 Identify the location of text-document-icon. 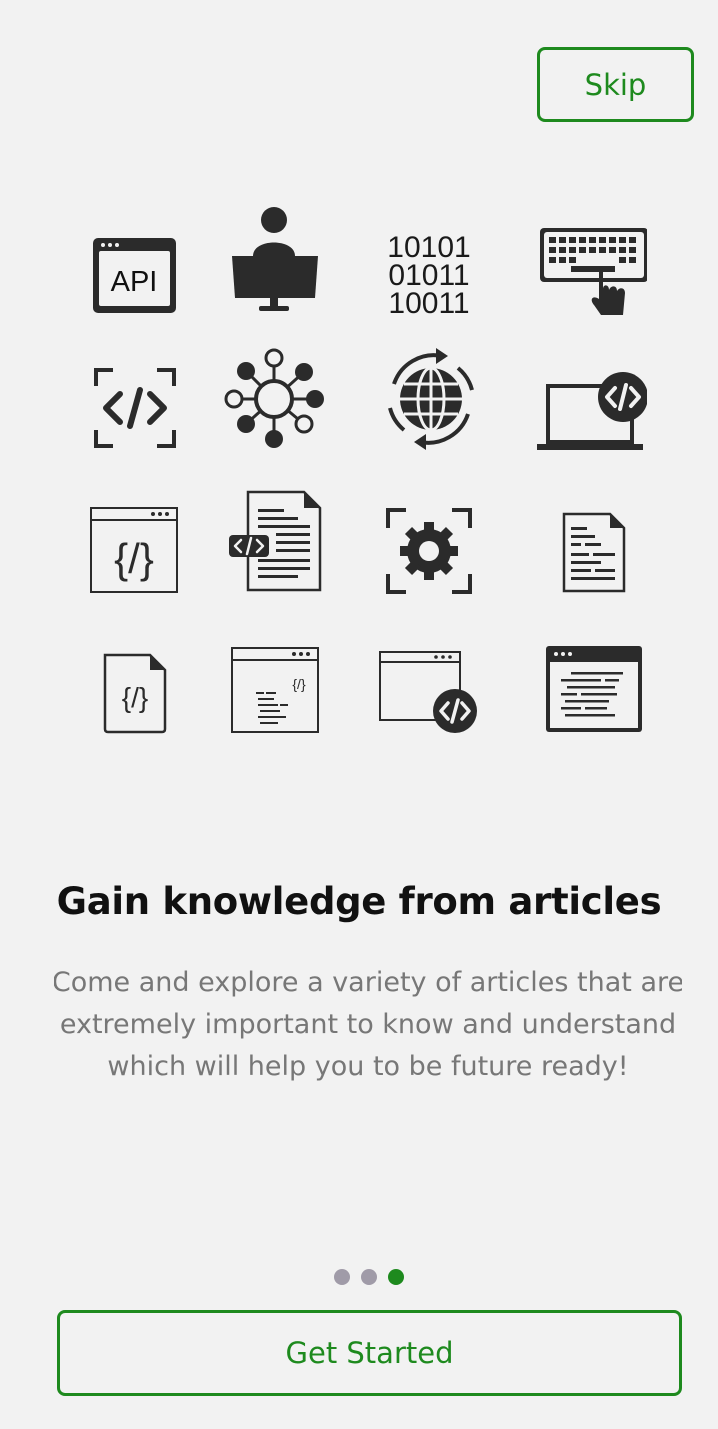
(592, 552).